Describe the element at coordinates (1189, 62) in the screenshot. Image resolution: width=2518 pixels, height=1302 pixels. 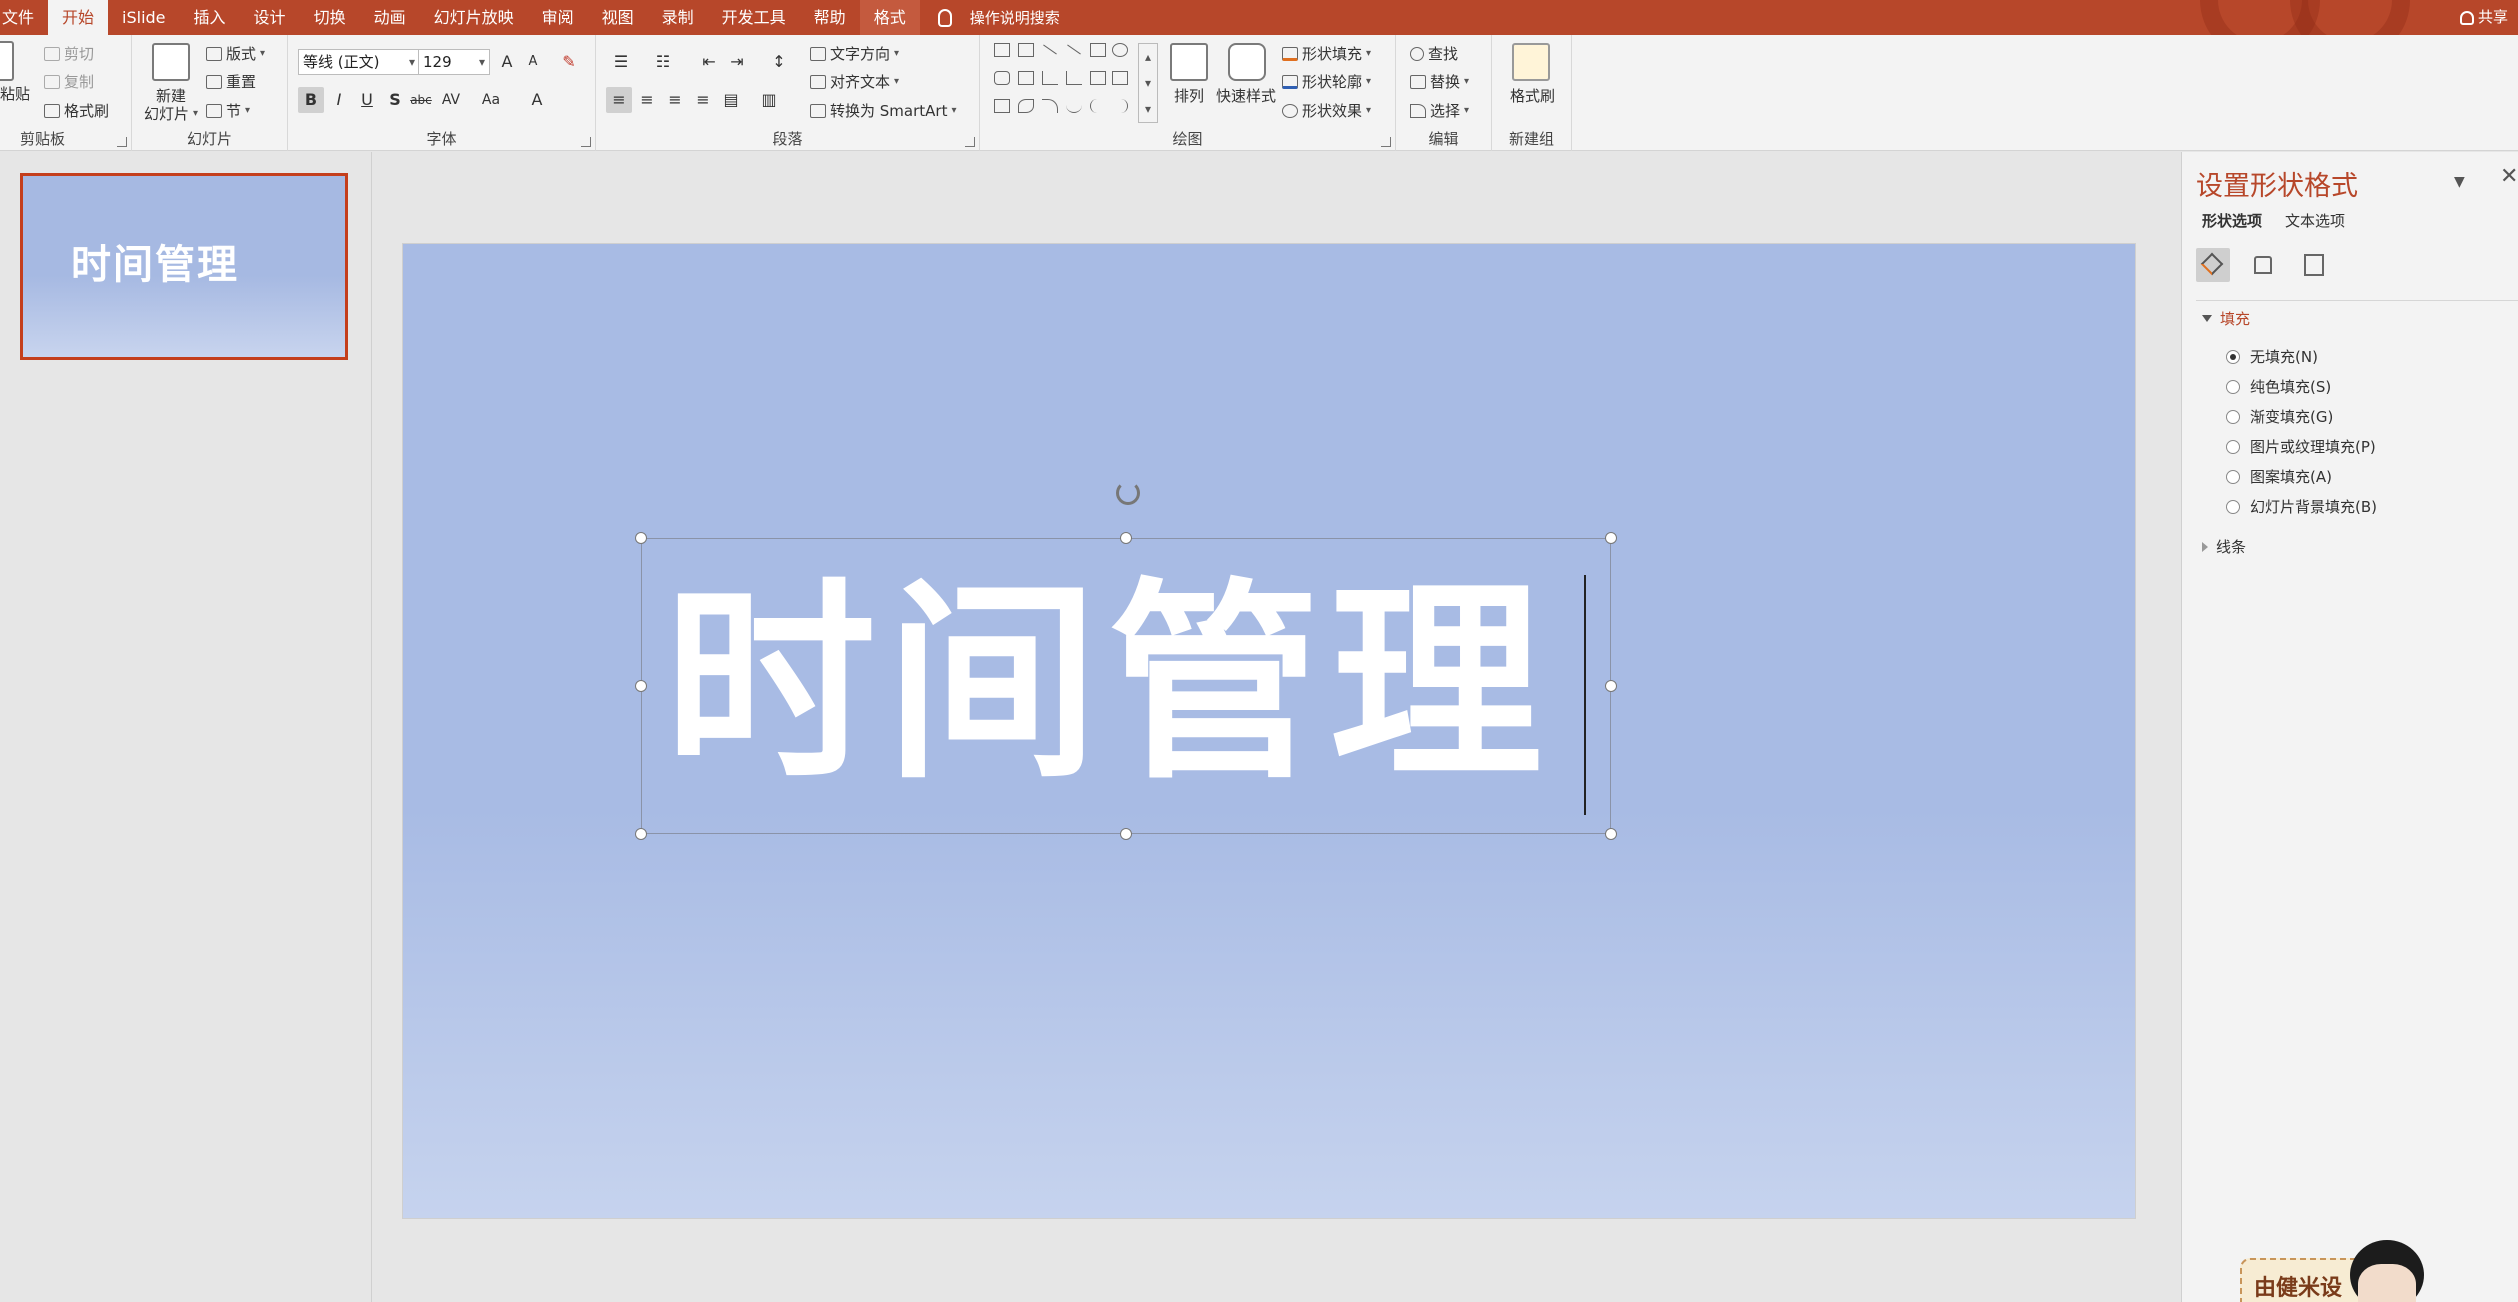
I see `arrange-icon` at that location.